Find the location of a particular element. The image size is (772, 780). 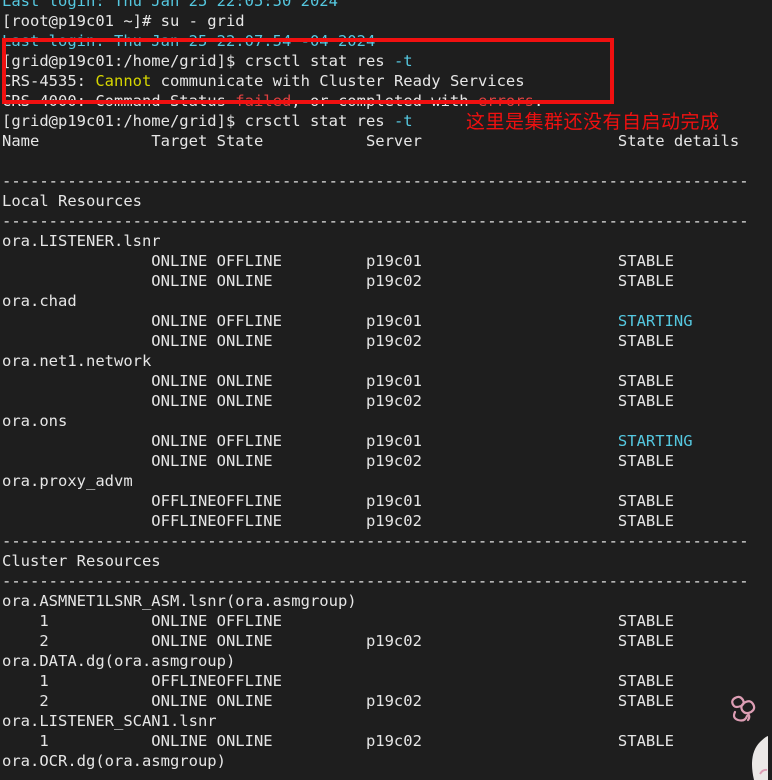

resource-name-row: ora.LISTENER.lsnr is located at coordinates (81, 241).